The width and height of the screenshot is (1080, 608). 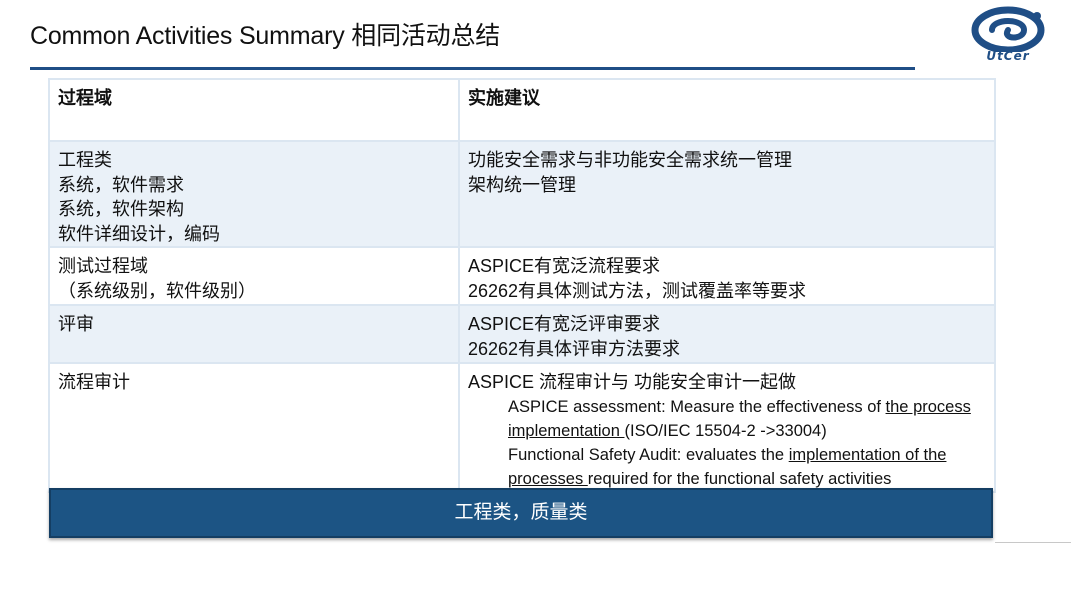 I want to click on cell-line: ASPICE有宽泛流程要求, so click(x=564, y=266).